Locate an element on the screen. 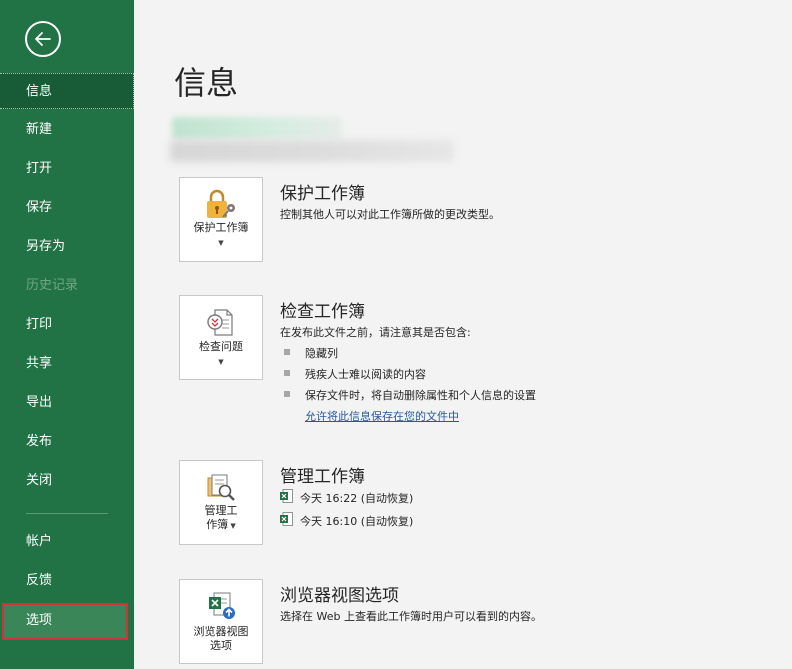 The image size is (792, 669). protect-workbook-desc: 控制其他人可以对此工作簿所做的更改类型。 is located at coordinates (390, 214).